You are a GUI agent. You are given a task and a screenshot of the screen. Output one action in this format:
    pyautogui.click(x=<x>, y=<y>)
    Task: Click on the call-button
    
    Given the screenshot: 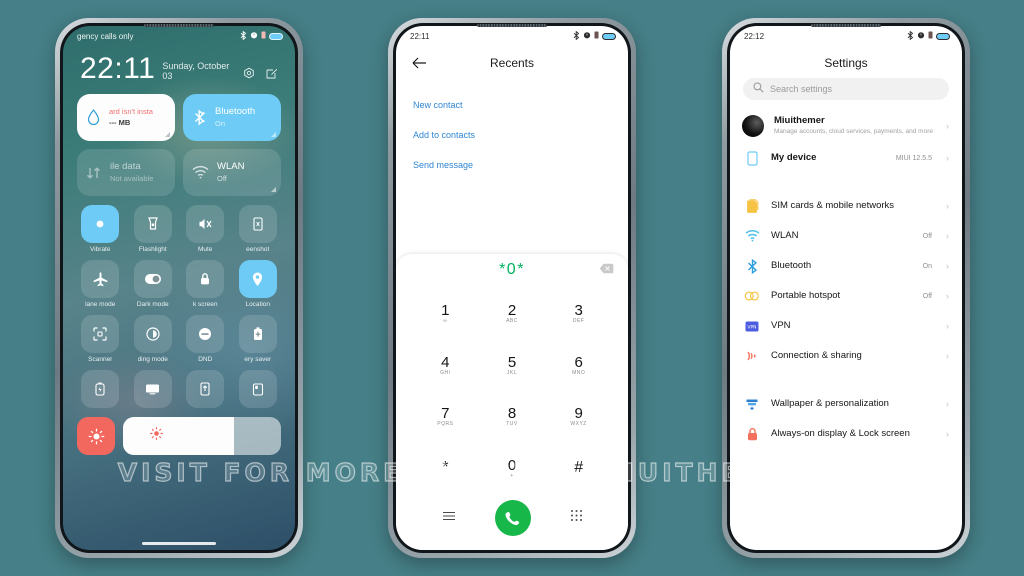 What is the action you would take?
    pyautogui.click(x=512, y=518)
    